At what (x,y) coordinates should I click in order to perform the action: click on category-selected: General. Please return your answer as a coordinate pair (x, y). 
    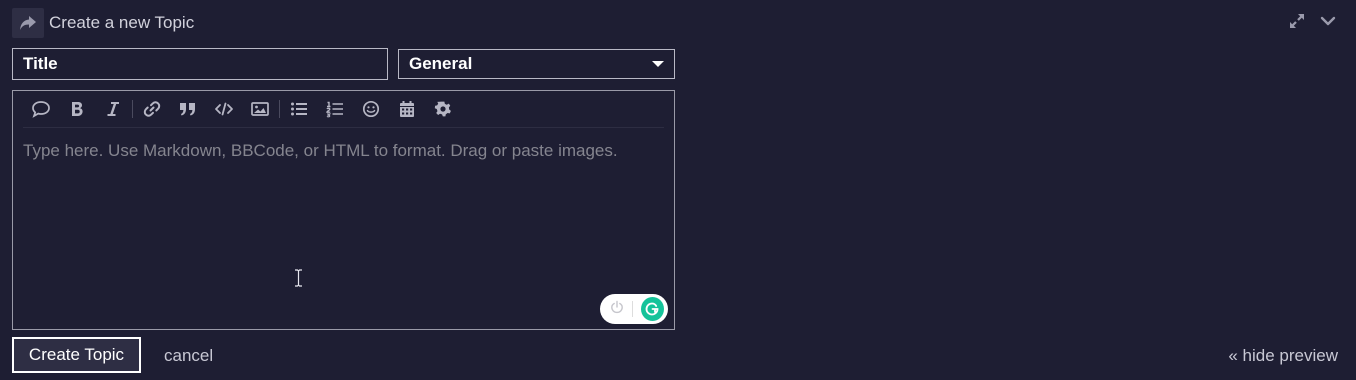
    Looking at the image, I should click on (441, 63).